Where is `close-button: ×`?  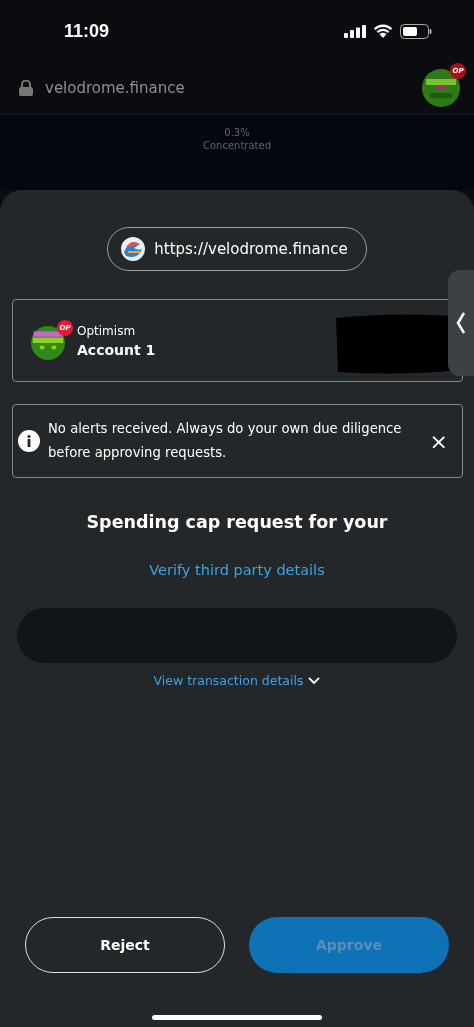
close-button: × is located at coordinates (438, 441).